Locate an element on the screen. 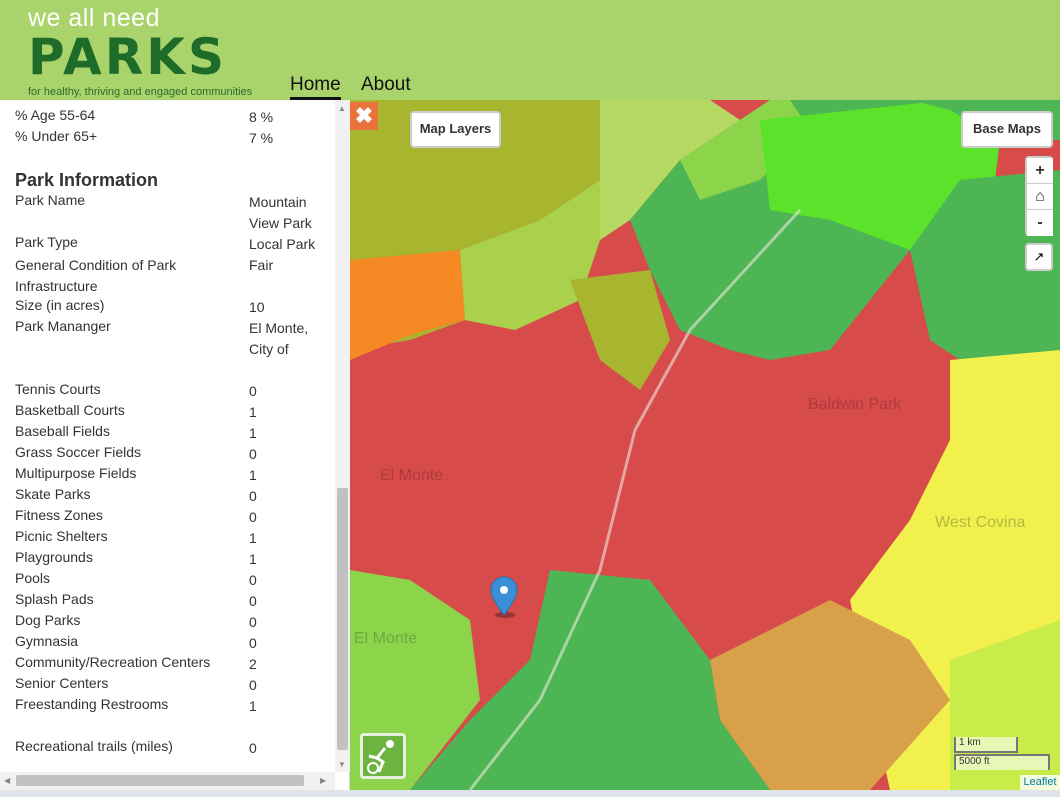 This screenshot has width=1060, height=797. amenity-label: Community/Recreation Centers is located at coordinates (113, 662).